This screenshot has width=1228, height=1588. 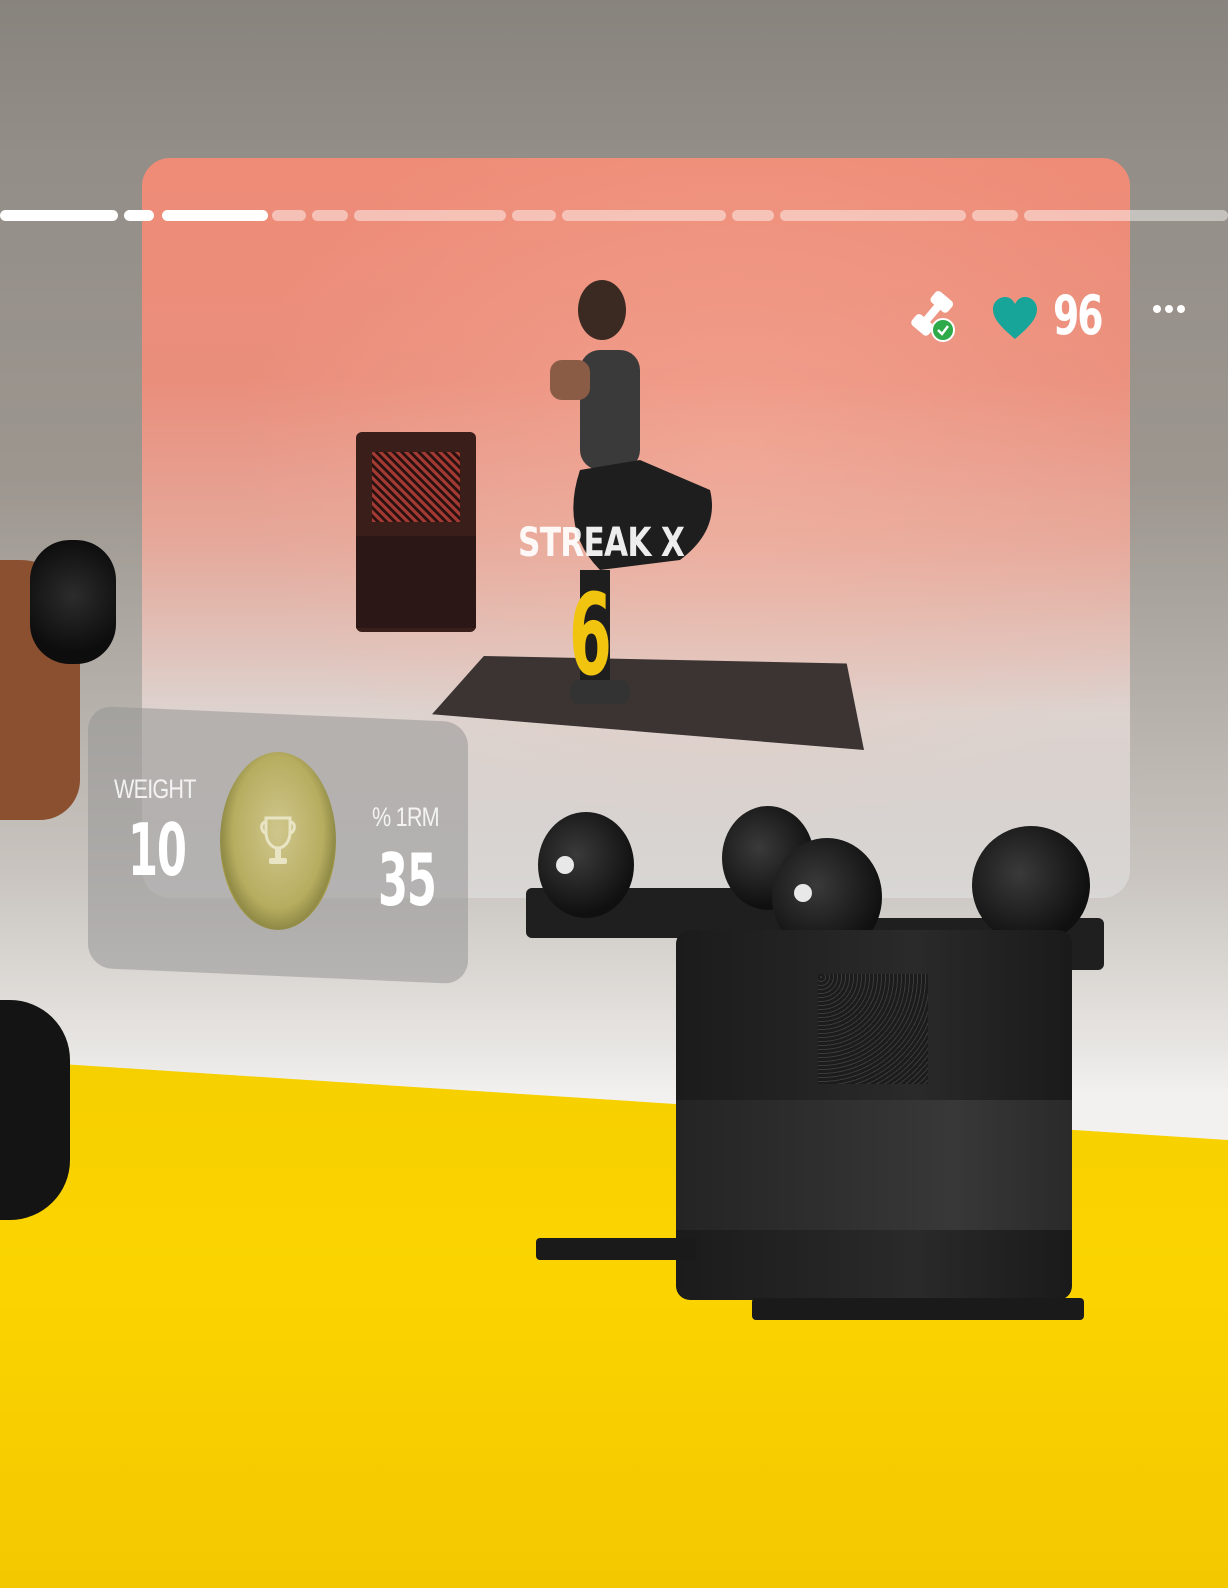 I want to click on more-options-icon, so click(x=1169, y=309).